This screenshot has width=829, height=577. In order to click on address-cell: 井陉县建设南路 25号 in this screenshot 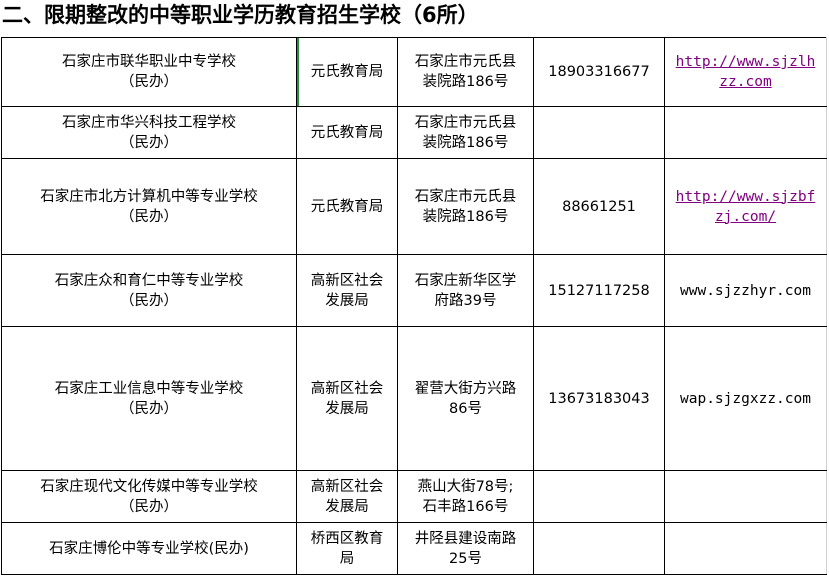, I will do `click(465, 548)`.